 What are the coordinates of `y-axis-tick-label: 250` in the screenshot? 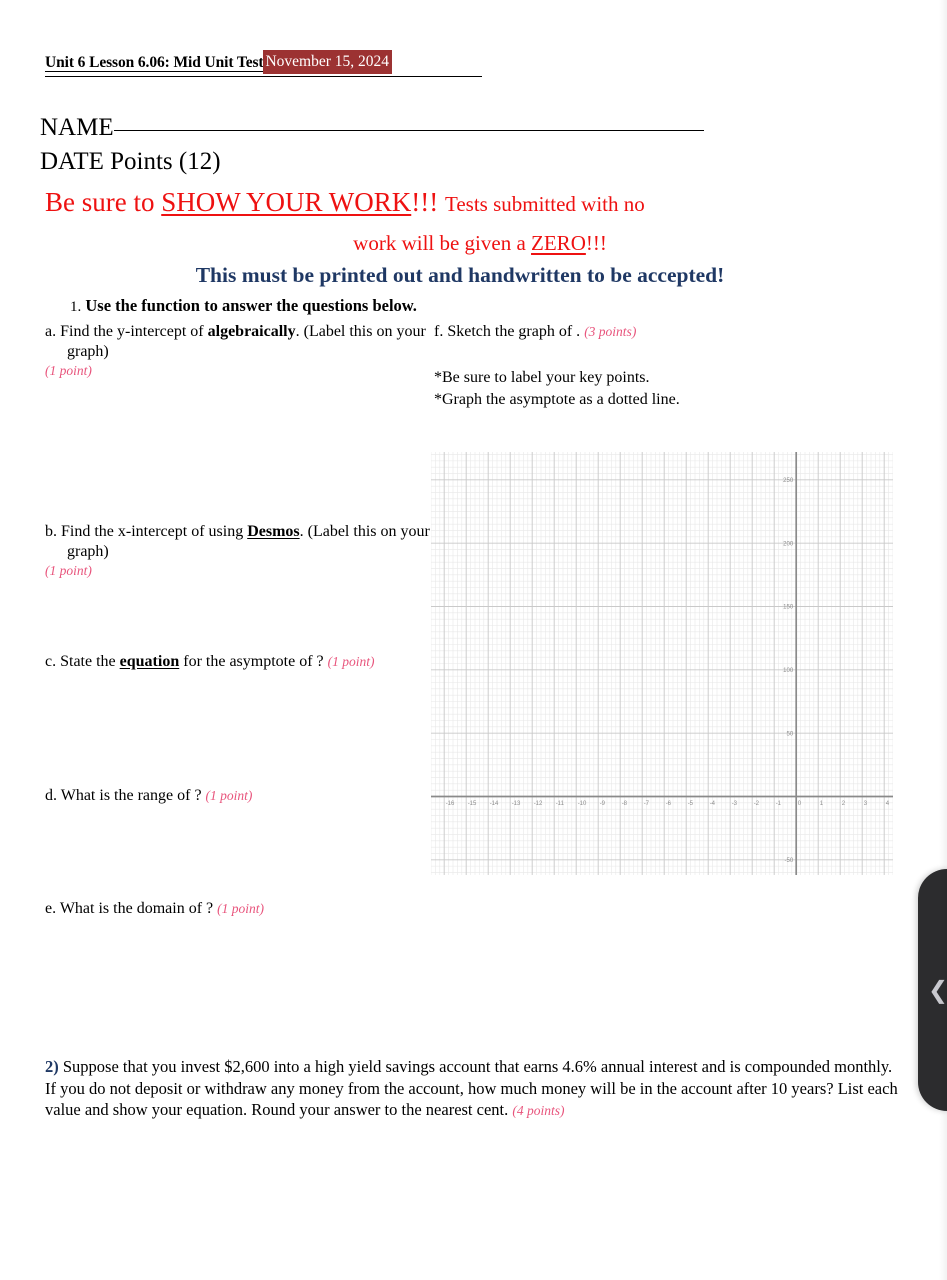 It's located at (788, 481).